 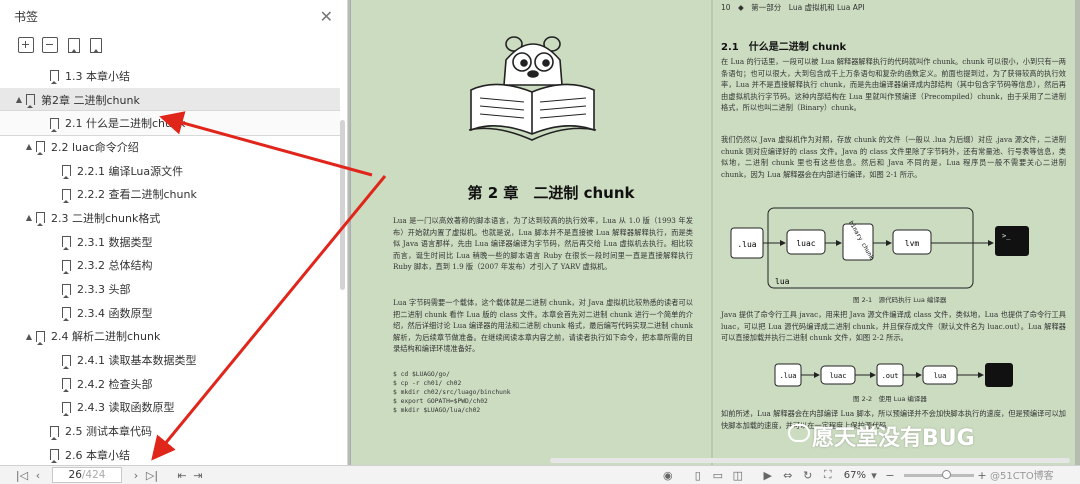 I want to click on bookmark-label: 2.5 测试本章代码, so click(x=108, y=431).